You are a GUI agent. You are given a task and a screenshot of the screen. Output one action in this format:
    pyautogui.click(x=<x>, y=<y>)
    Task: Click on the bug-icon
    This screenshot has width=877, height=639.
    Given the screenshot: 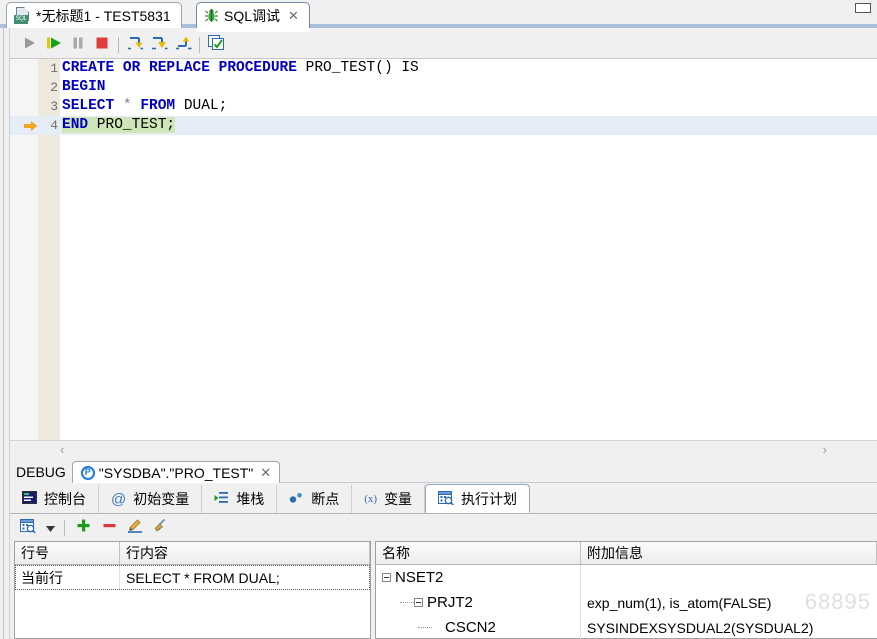 What is the action you would take?
    pyautogui.click(x=211, y=15)
    